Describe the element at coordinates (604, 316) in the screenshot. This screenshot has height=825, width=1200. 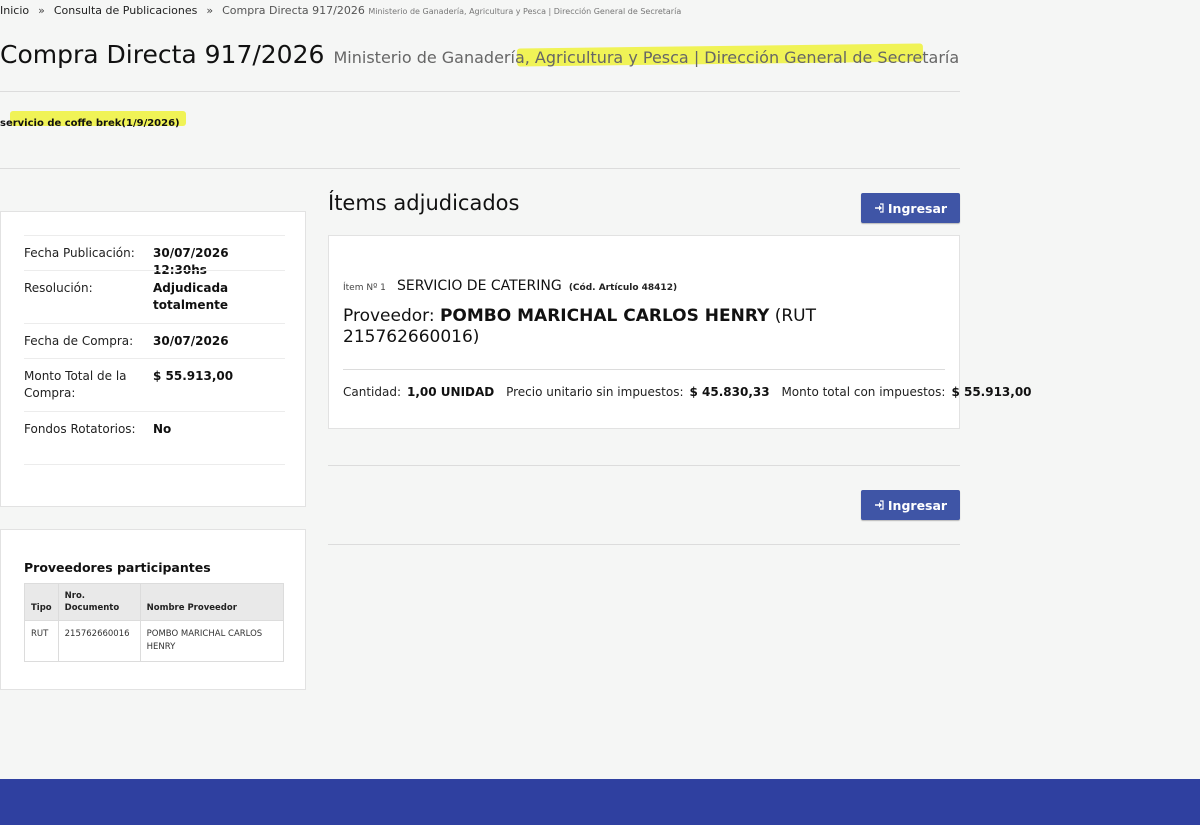
I see `provider-name: POMBO MARICHAL CARLOS HENRY` at that location.